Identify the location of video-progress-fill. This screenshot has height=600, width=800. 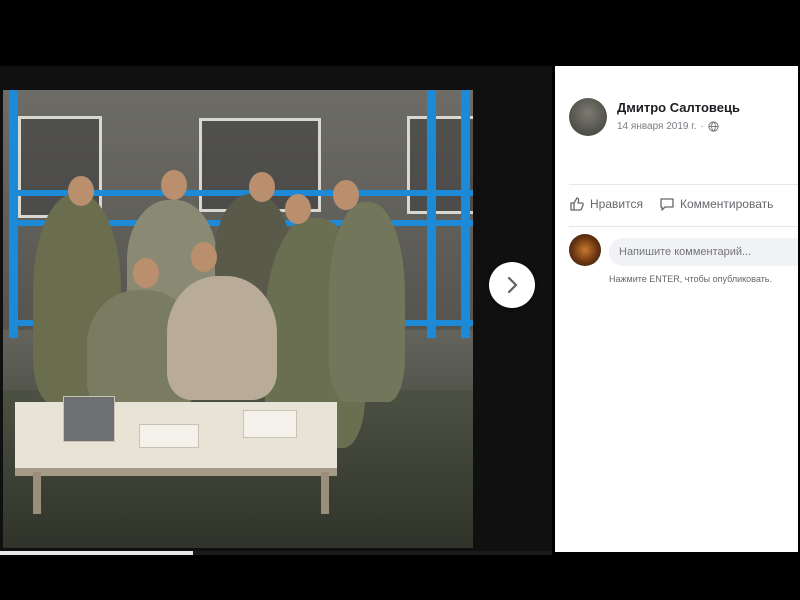
(97, 553).